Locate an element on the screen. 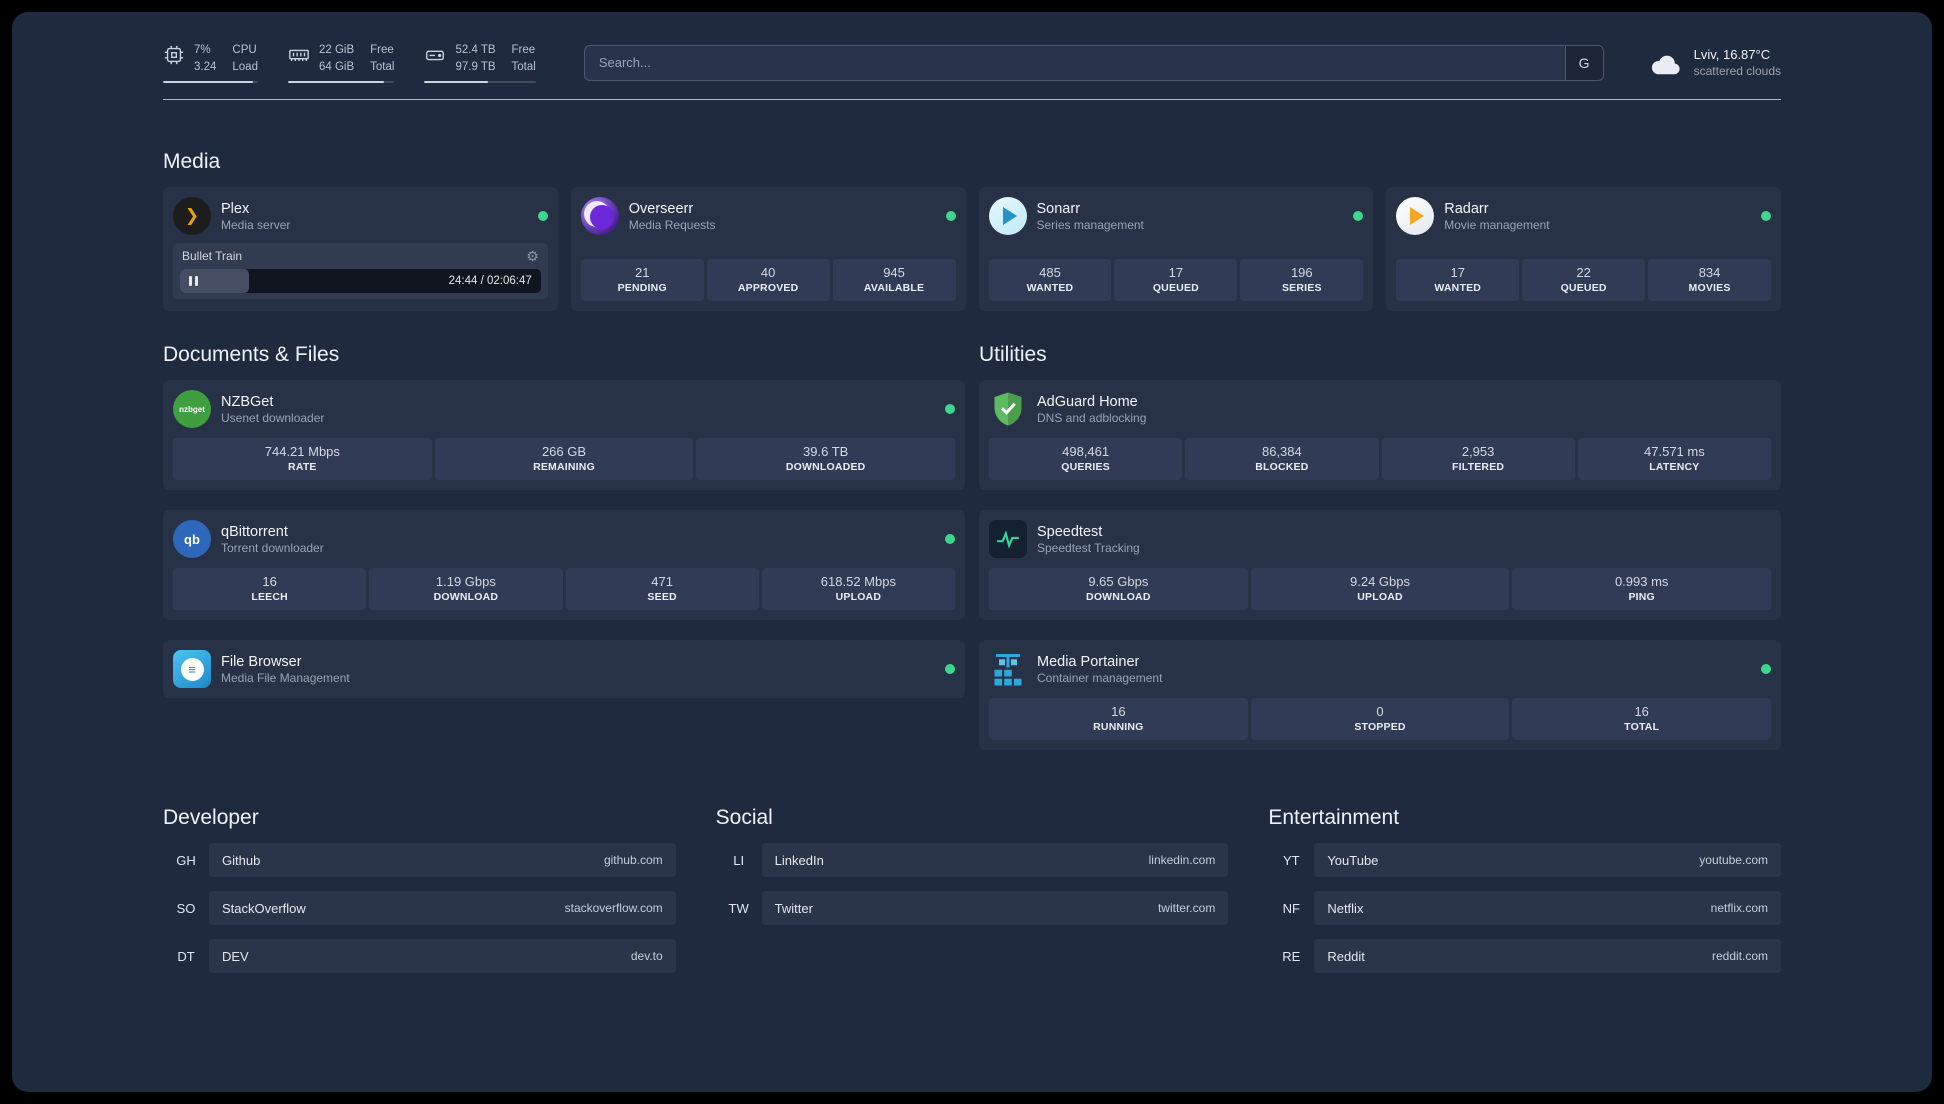 This screenshot has width=1944, height=1104. cpu-usage-bar is located at coordinates (210, 82).